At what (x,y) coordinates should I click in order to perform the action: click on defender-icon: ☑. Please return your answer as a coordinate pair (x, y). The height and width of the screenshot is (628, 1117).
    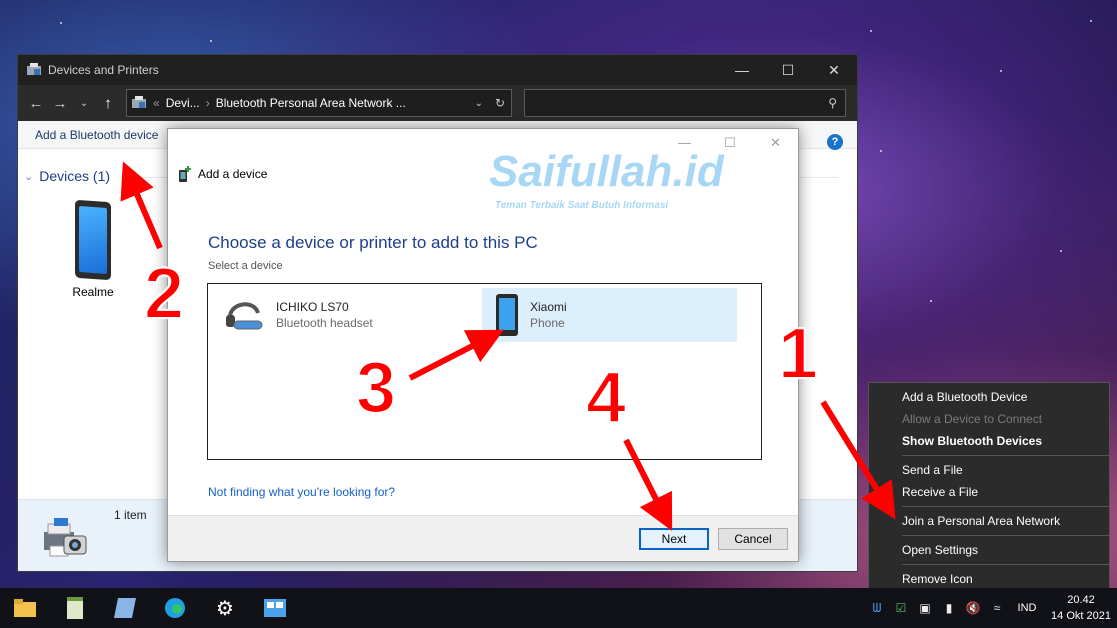
    Looking at the image, I should click on (901, 608).